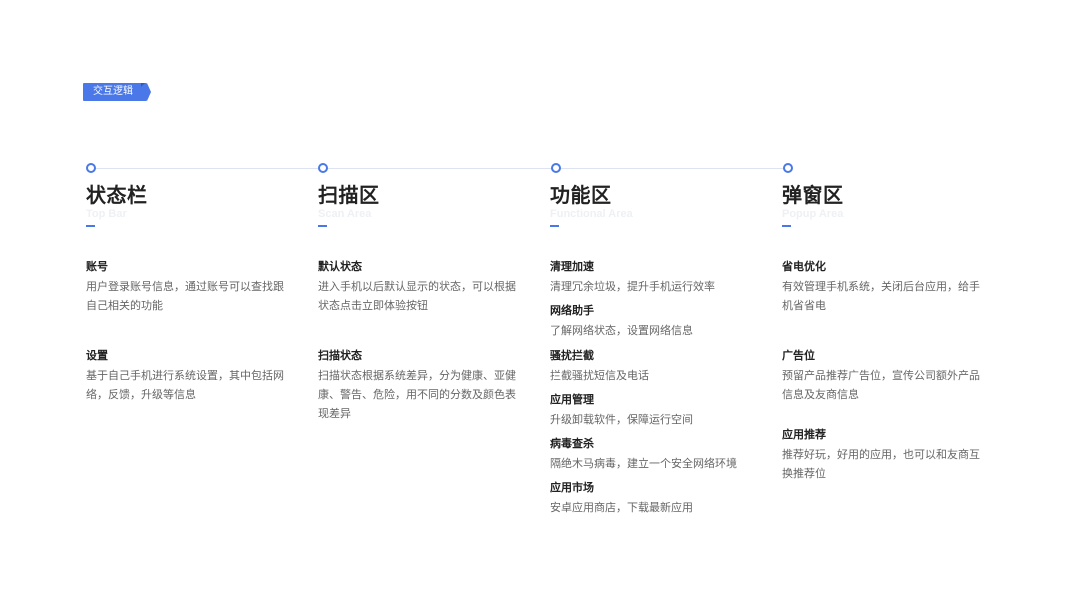 This screenshot has height=600, width=1067. Describe the element at coordinates (798, 355) in the screenshot. I see `item-title: 广告位` at that location.